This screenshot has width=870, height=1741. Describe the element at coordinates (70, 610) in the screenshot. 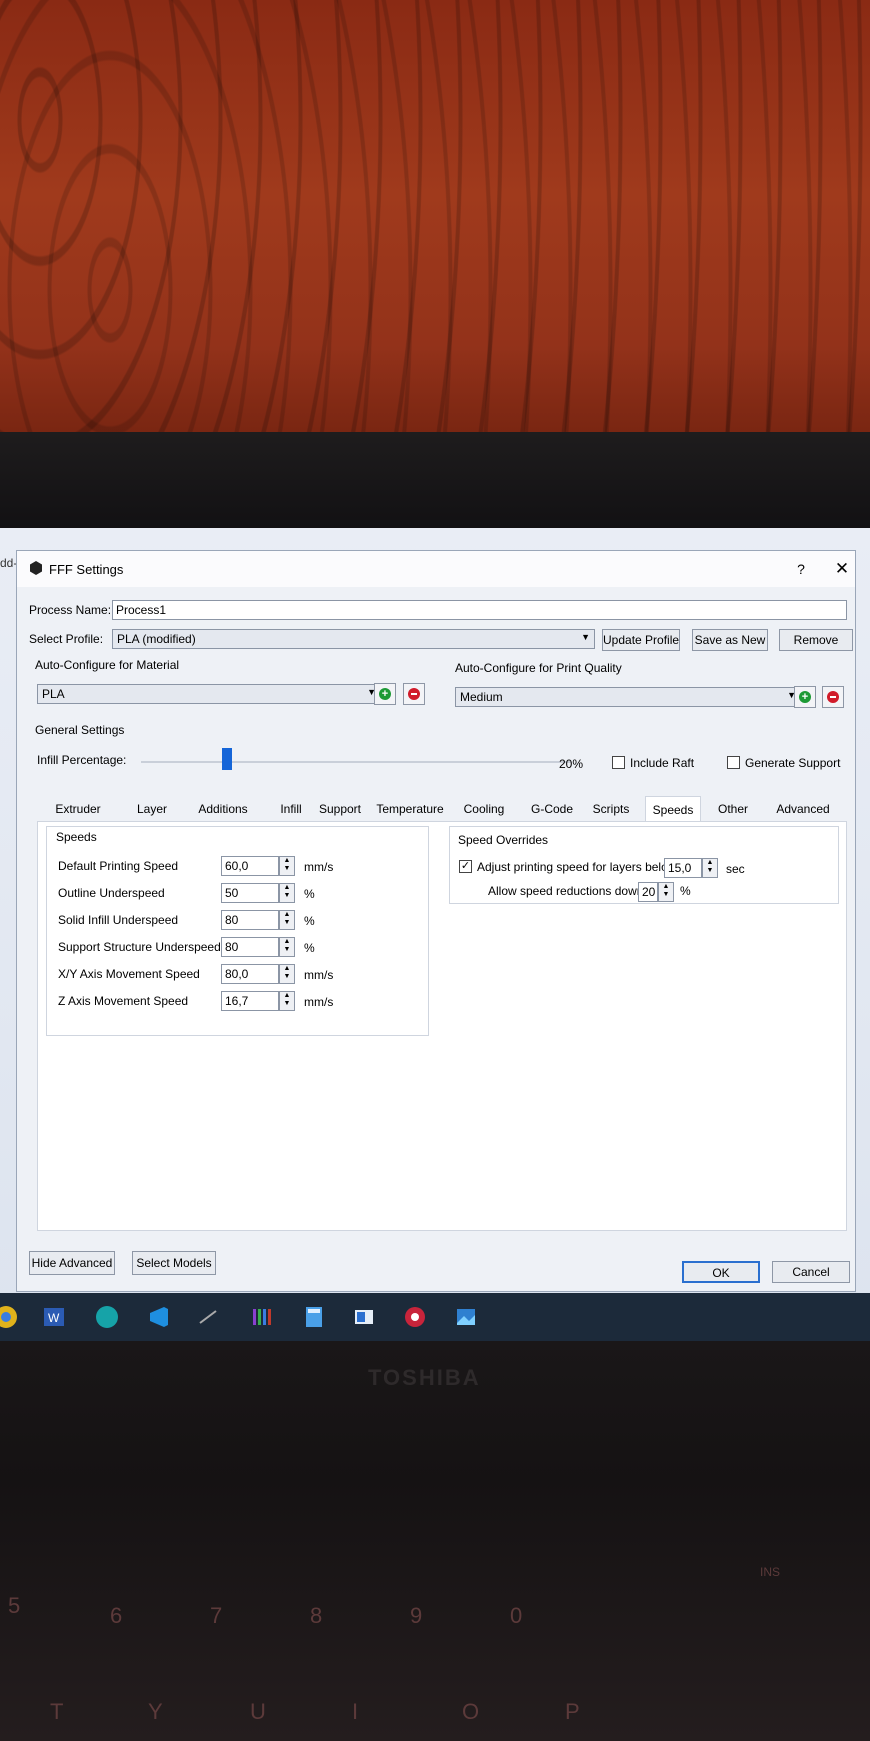

I see `process-name-label: Process Name:` at that location.